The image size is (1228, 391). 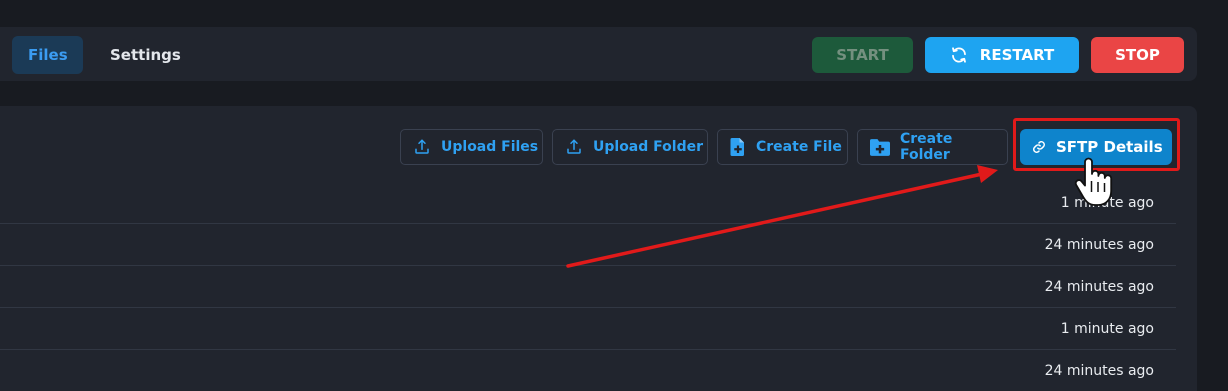 What do you see at coordinates (958, 55) in the screenshot?
I see `refresh-icon` at bounding box center [958, 55].